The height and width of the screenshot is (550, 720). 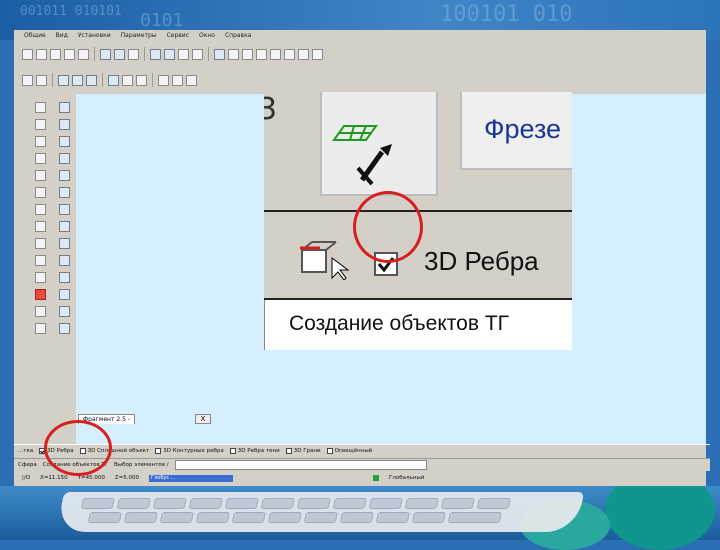 What do you see at coordinates (40, 141) in the screenshot?
I see `arc-tool-icon` at bounding box center [40, 141].